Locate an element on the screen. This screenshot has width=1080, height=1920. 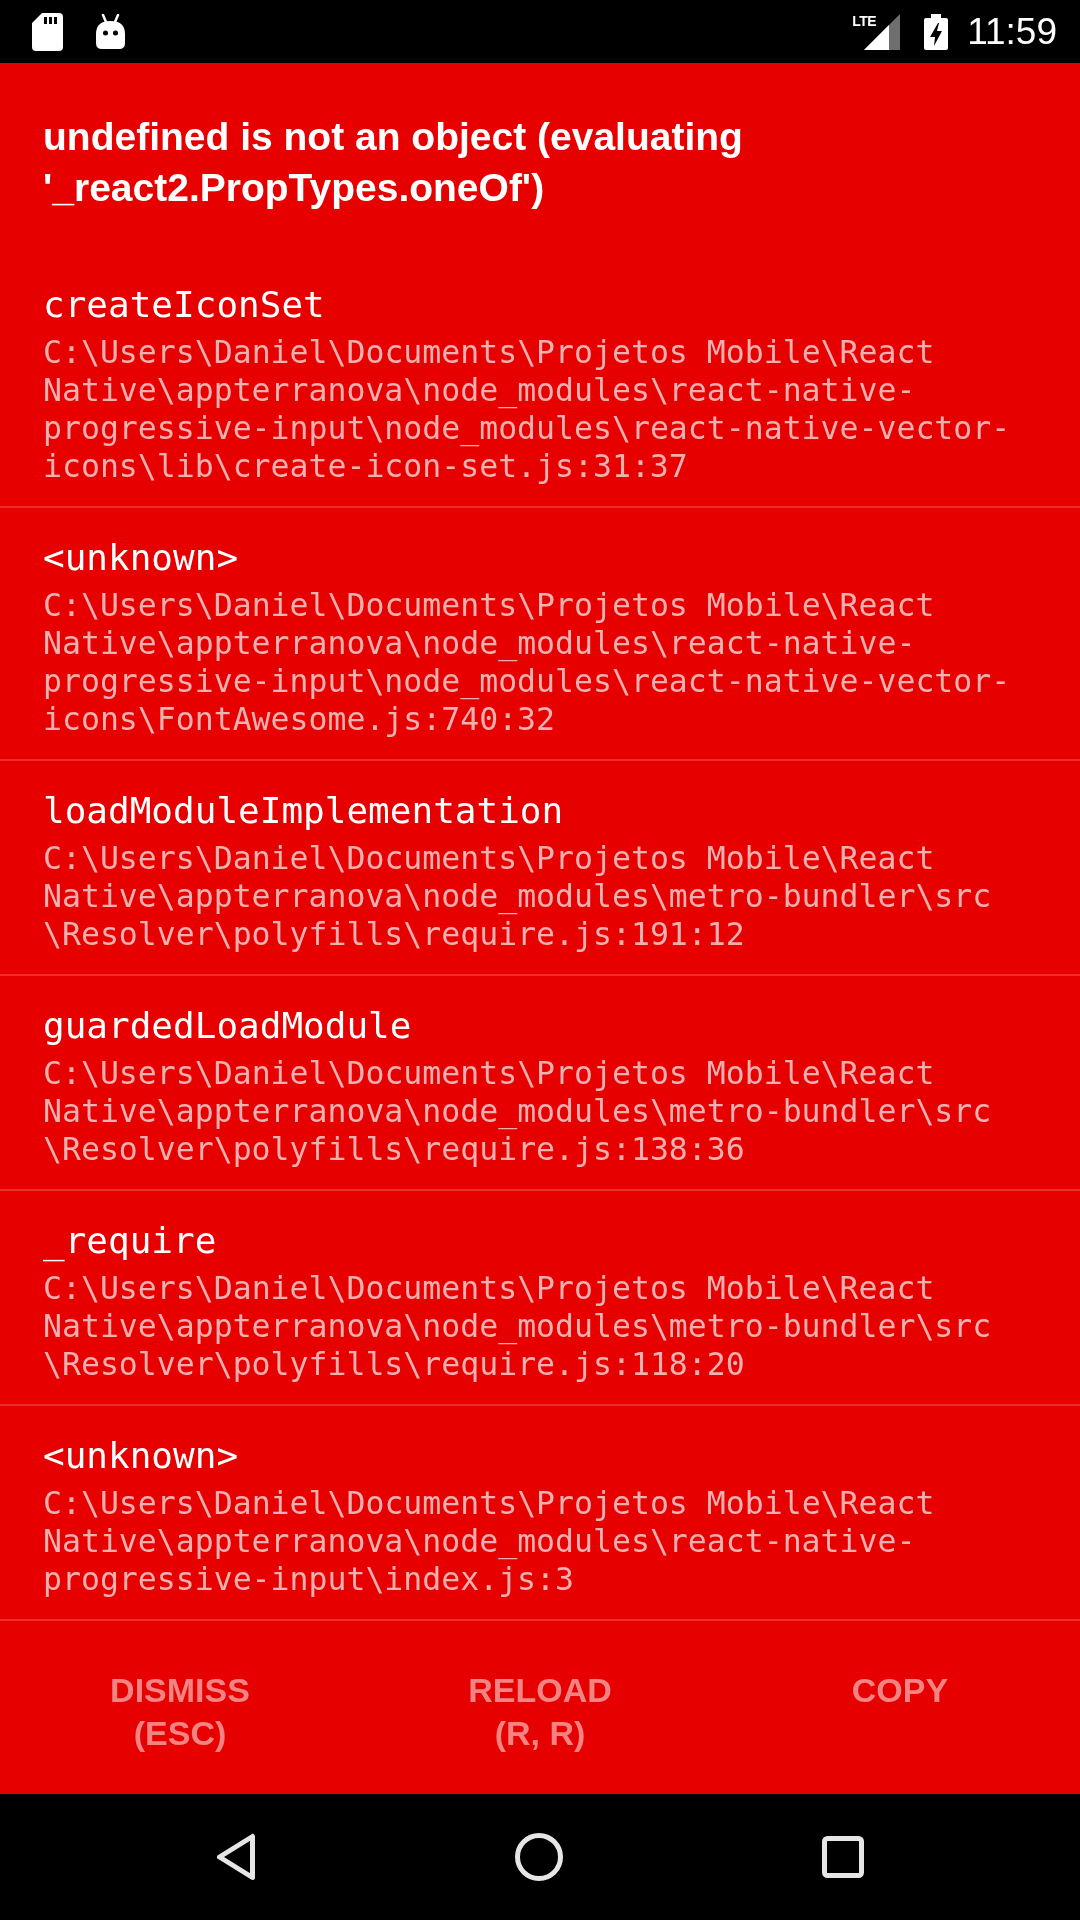
stack-frame: guardedLoadModule C:\Users\Daniel\Documents\Projetos Mobile\React Native\appterranova\node_modules\metro-bundler\src\Resolver\polyfills\require.js:138:36 is located at coordinates (540, 1083).